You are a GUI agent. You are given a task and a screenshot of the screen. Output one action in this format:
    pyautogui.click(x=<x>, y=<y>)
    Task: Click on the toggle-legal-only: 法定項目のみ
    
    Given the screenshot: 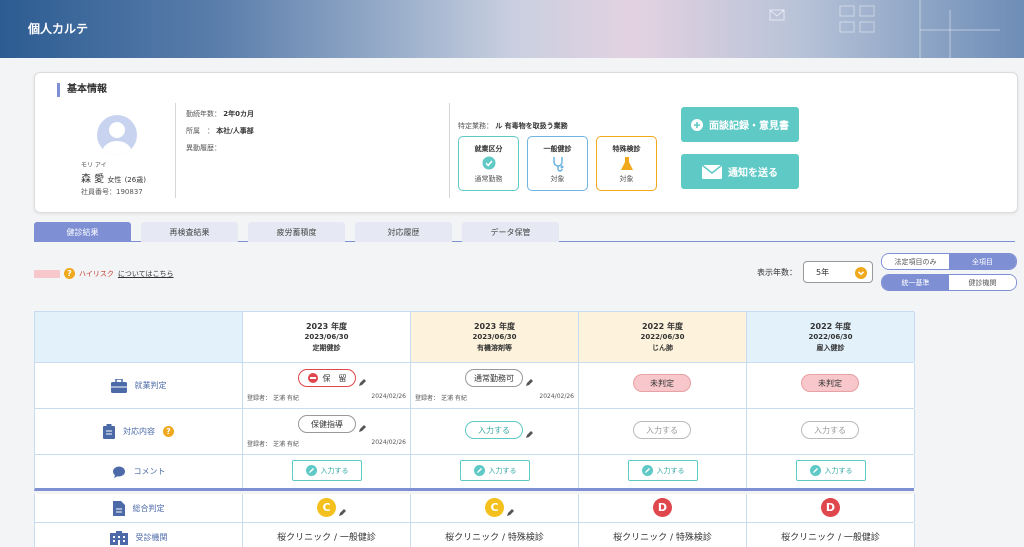 What is the action you would take?
    pyautogui.click(x=915, y=261)
    